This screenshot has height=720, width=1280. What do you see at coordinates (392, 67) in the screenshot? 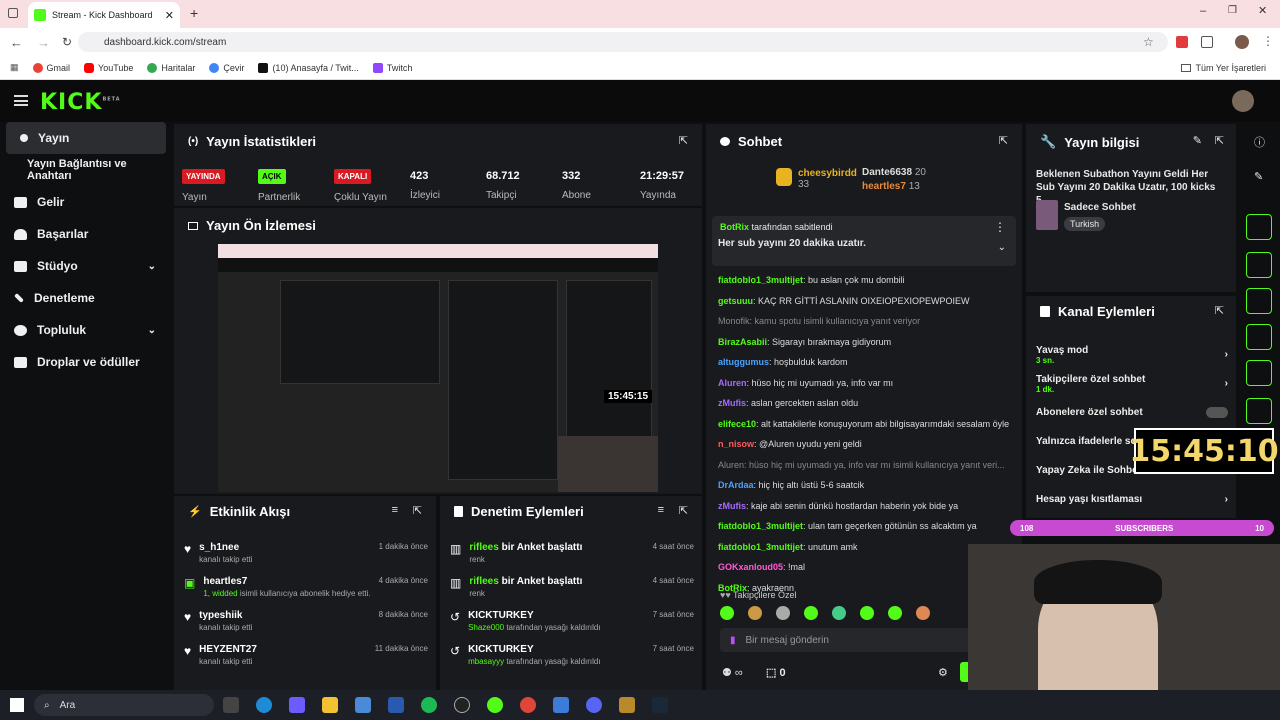
I see `bookmark-twitch: Twitch` at bounding box center [392, 67].